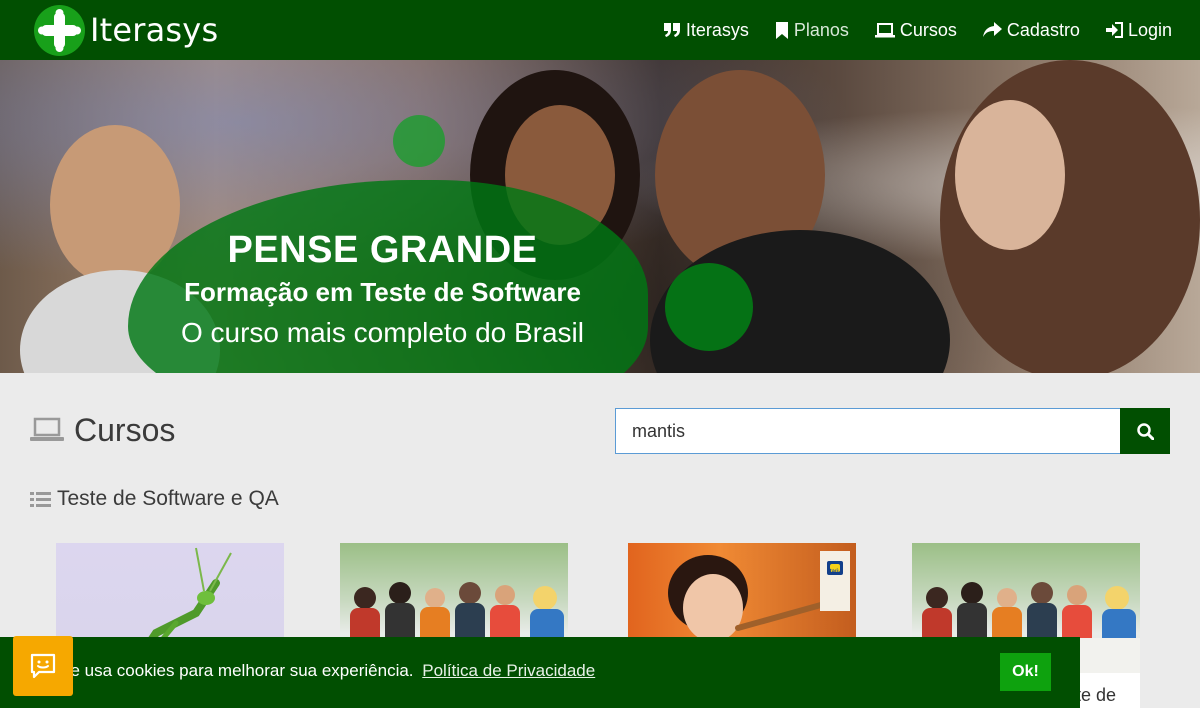 Image resolution: width=1200 pixels, height=708 pixels. What do you see at coordinates (40, 499) in the screenshot?
I see `list-icon` at bounding box center [40, 499].